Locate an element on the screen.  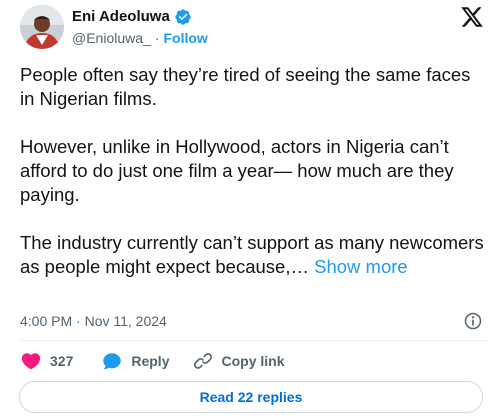
like-button: 327 is located at coordinates (46, 361).